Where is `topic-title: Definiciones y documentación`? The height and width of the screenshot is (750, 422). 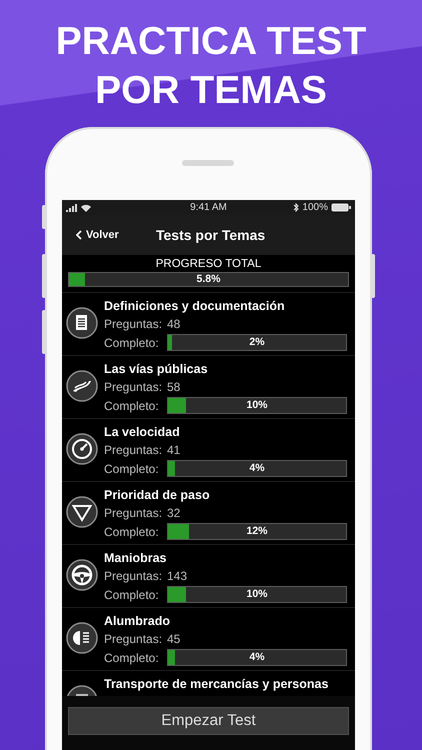
topic-title: Definiciones y documentación is located at coordinates (195, 306).